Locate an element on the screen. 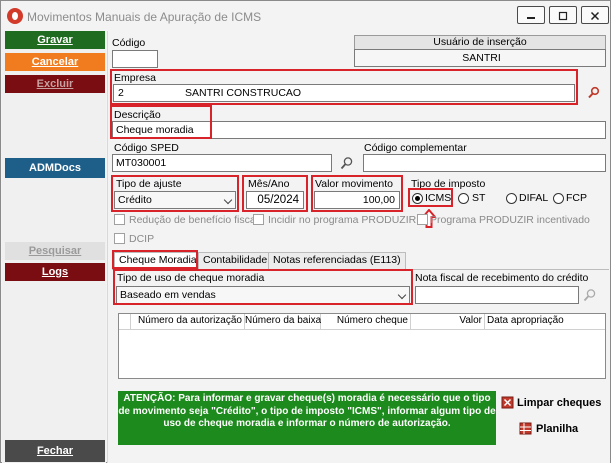 Image resolution: width=611 pixels, height=463 pixels. nota-fiscal-field is located at coordinates (497, 295).